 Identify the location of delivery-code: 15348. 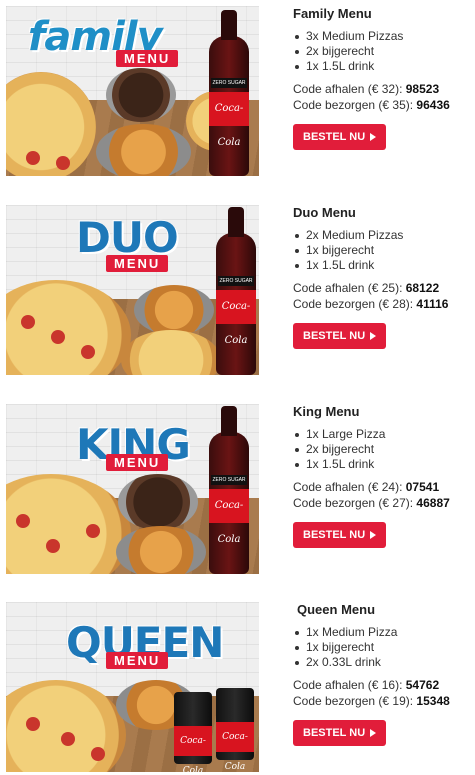
(433, 701).